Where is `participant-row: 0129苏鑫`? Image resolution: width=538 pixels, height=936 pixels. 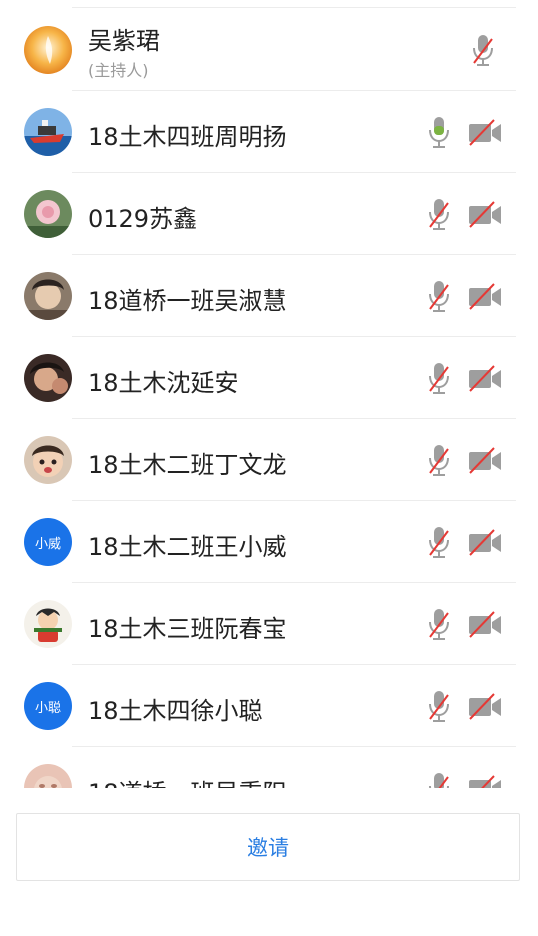
participant-row: 0129苏鑫 is located at coordinates (269, 214).